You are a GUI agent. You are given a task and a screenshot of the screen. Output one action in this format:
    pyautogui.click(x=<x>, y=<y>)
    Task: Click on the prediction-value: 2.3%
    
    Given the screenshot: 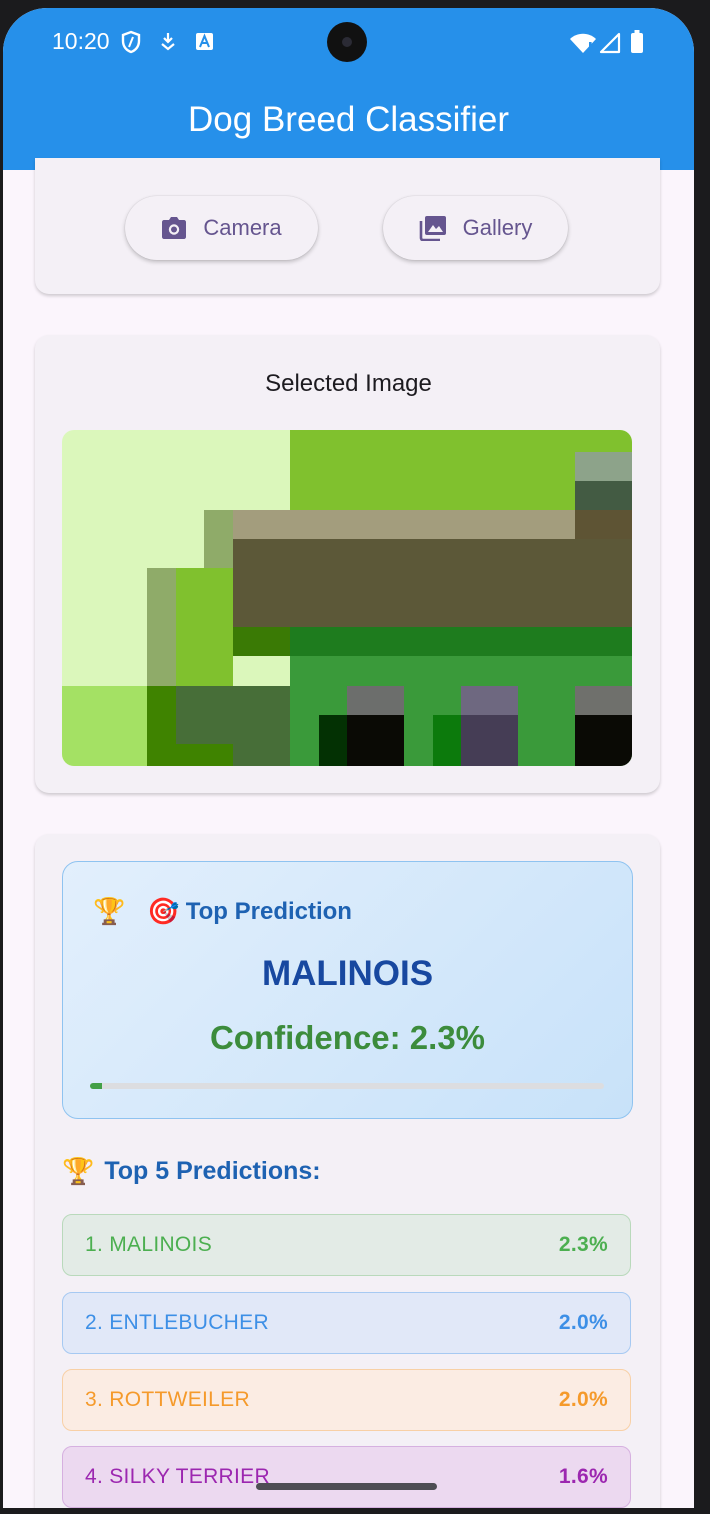 What is the action you would take?
    pyautogui.click(x=583, y=1244)
    